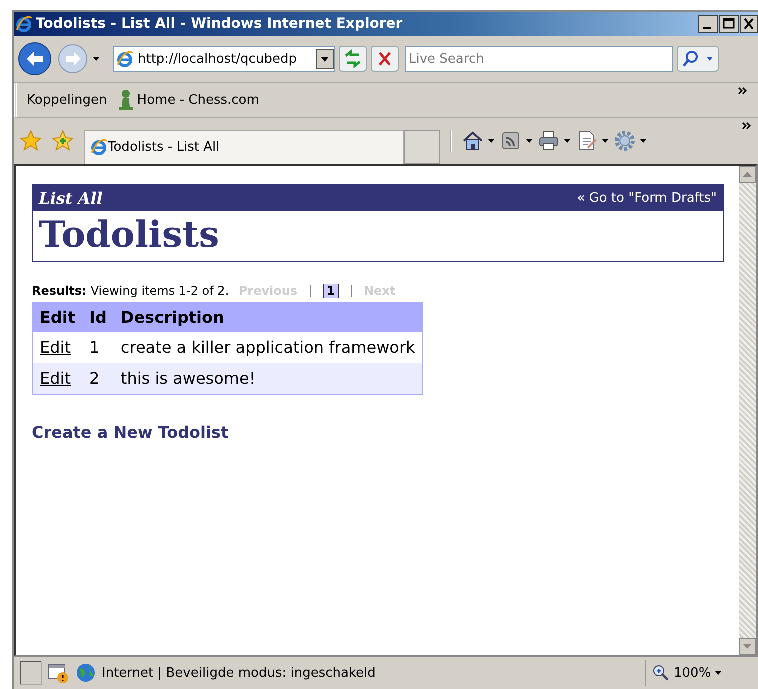  Describe the element at coordinates (98, 378) in the screenshot. I see `table-cell: 2` at that location.